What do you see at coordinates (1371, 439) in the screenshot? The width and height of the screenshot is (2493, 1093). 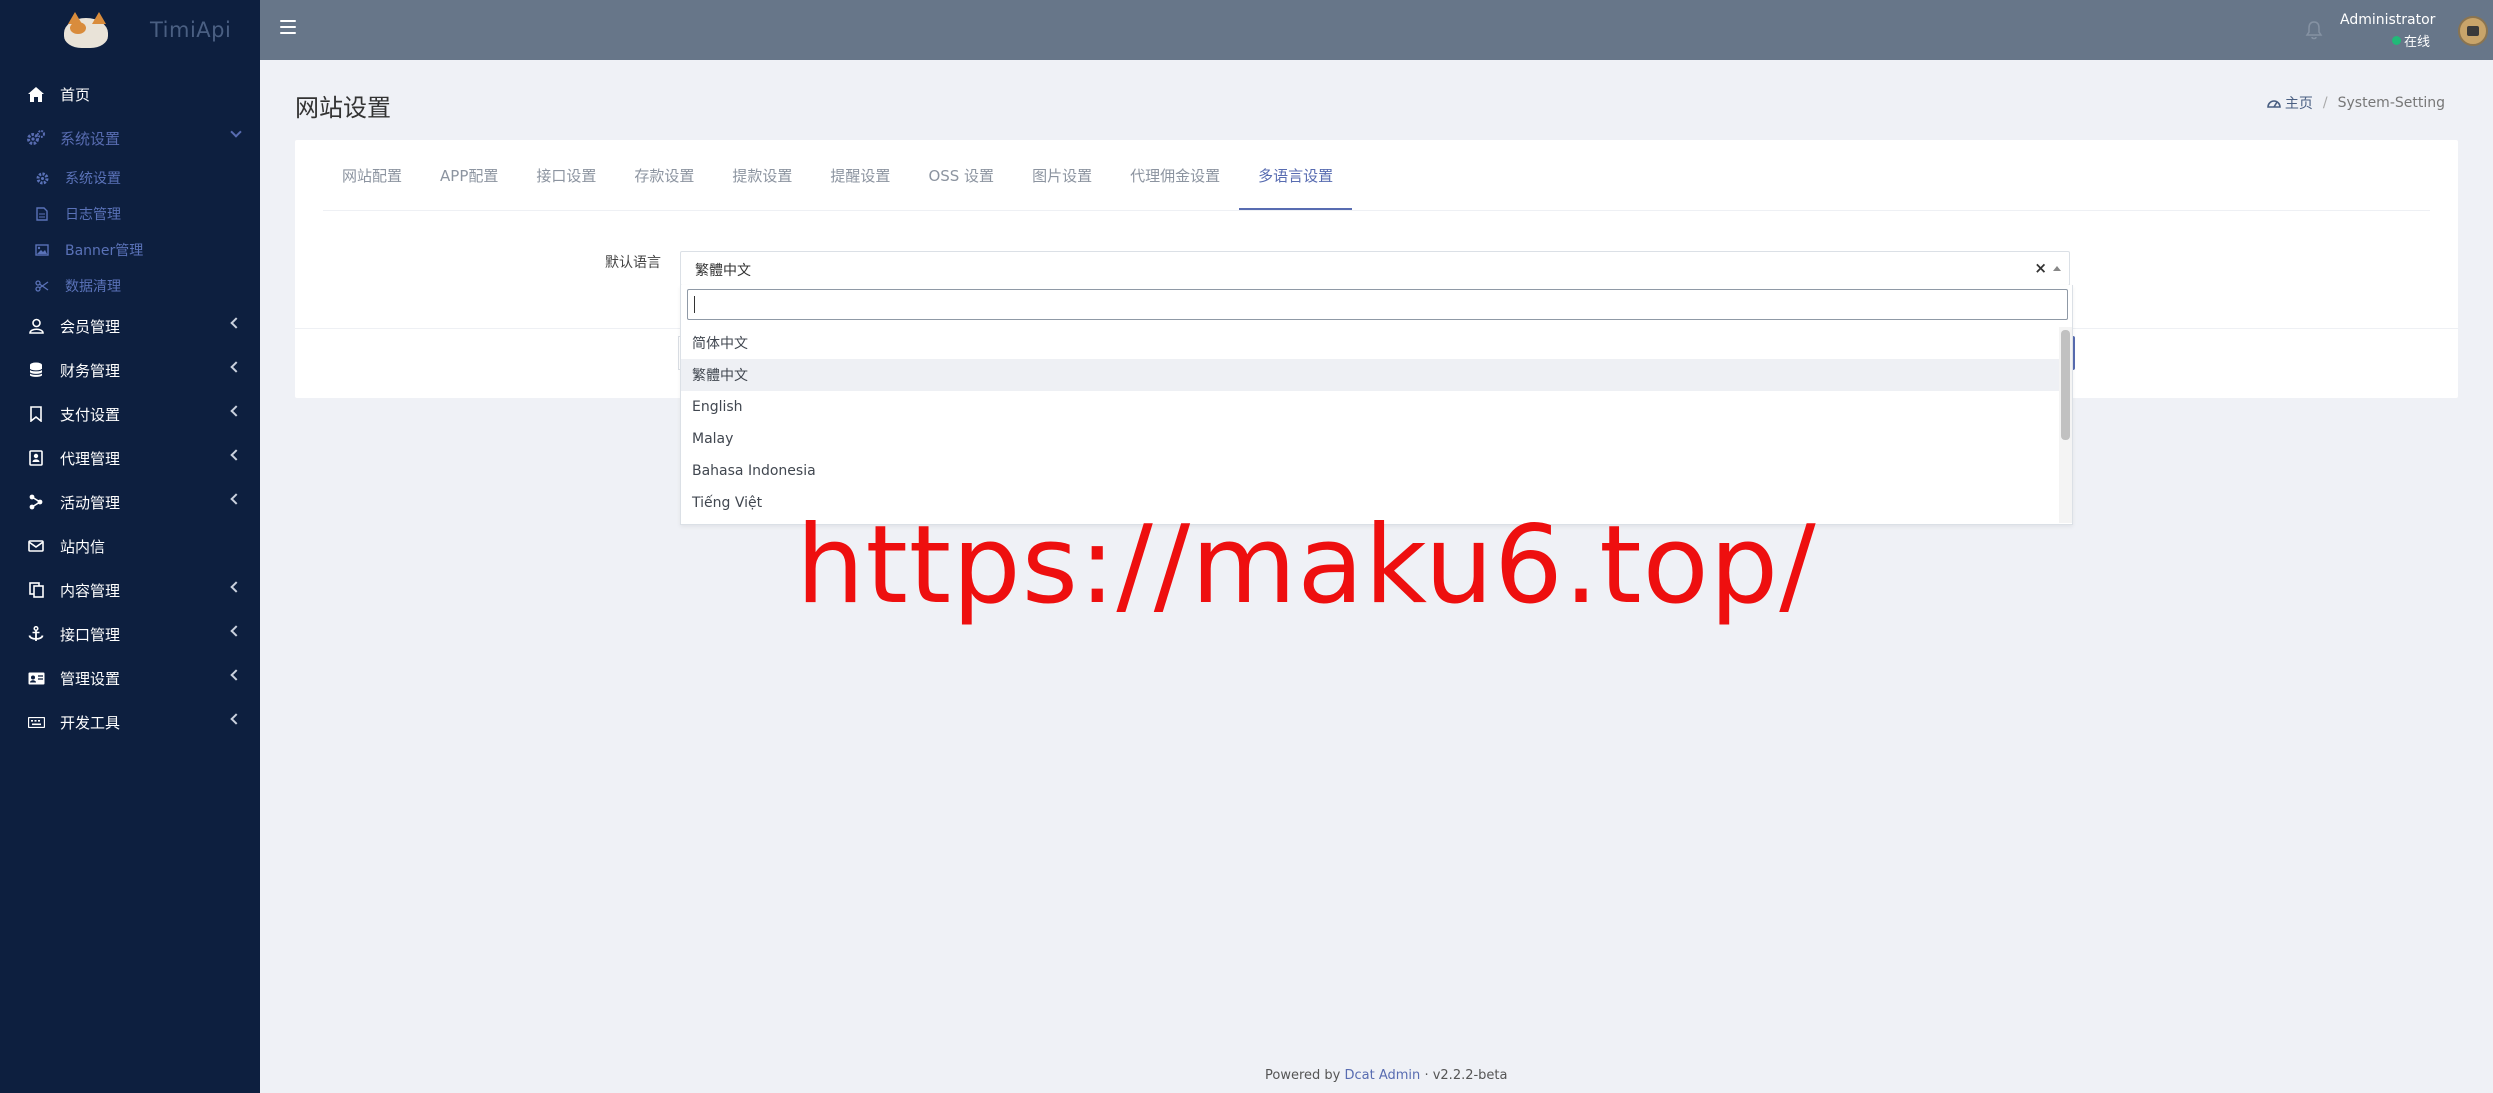 I see `language-option: Malay` at bounding box center [1371, 439].